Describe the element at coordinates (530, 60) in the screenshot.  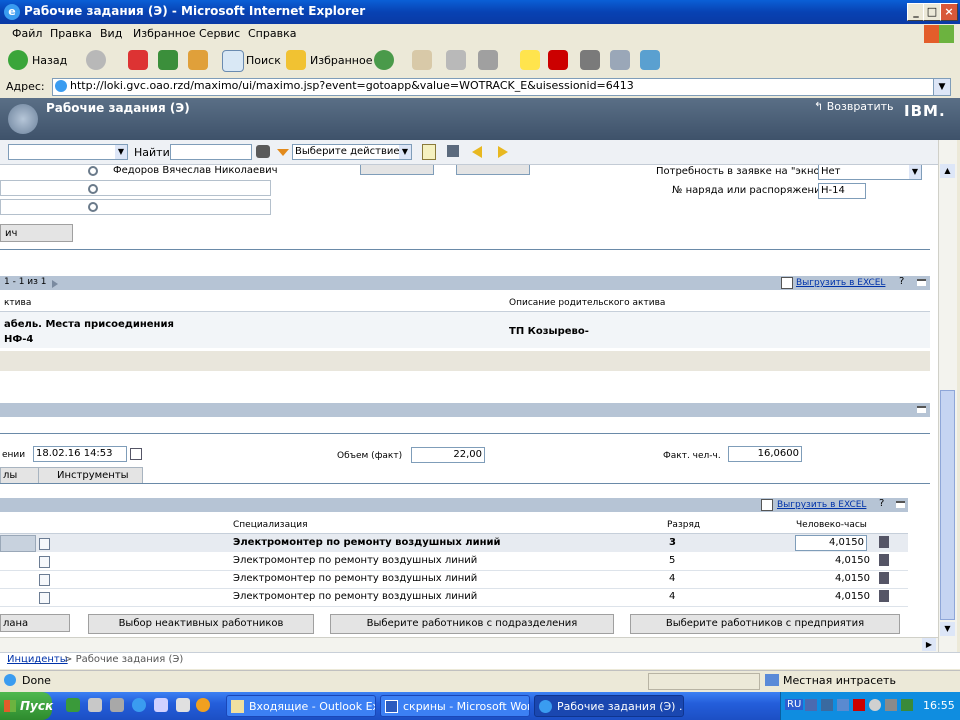
I see `note-icon` at that location.